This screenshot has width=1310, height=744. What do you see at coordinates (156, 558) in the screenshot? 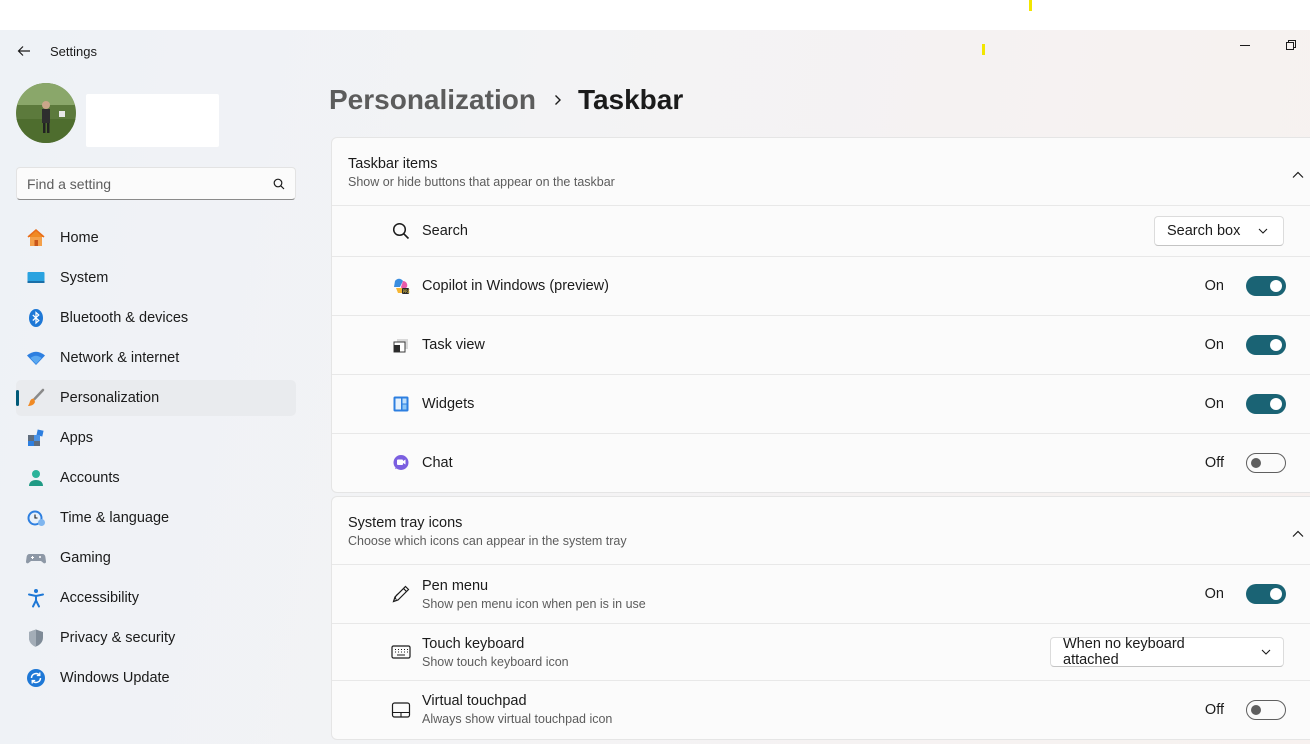
I see `sidebar-item-gaming: Gaming` at bounding box center [156, 558].